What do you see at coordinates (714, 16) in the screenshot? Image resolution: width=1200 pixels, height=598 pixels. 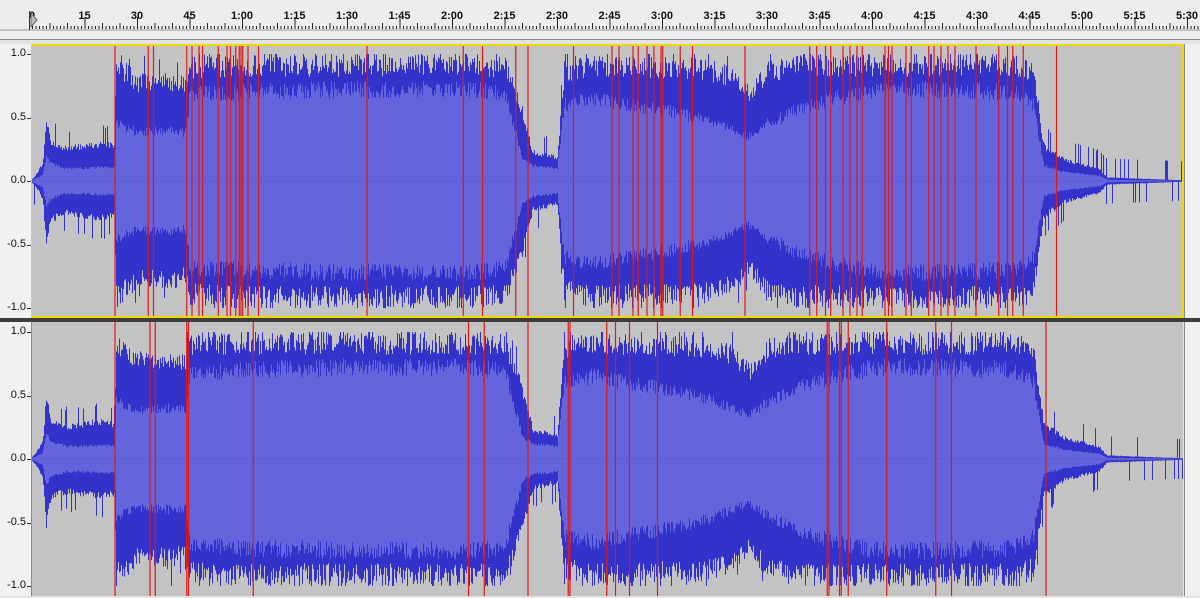 I see `ruler-time-label: 3:15` at bounding box center [714, 16].